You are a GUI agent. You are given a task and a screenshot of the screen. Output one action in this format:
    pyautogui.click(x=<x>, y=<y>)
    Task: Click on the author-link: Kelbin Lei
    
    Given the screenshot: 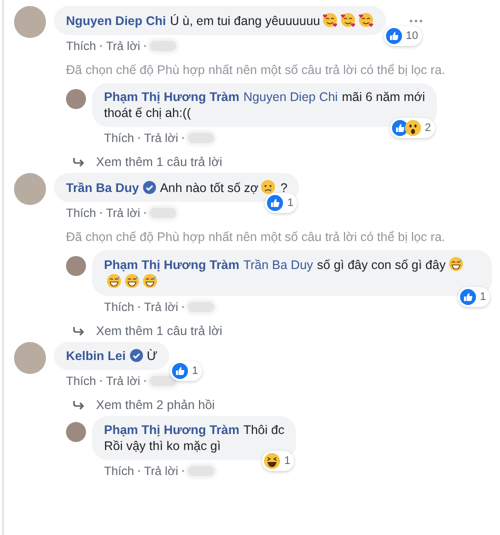 What is the action you would take?
    pyautogui.click(x=96, y=356)
    